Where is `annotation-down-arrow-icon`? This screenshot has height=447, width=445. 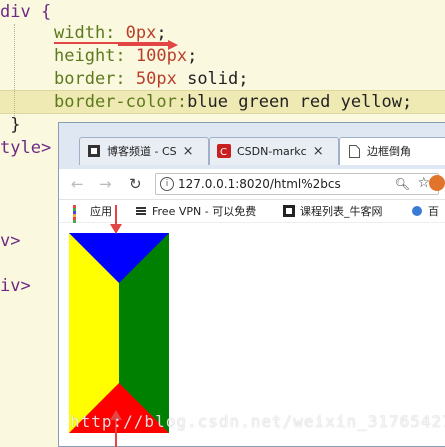 annotation-down-arrow-icon is located at coordinates (116, 229).